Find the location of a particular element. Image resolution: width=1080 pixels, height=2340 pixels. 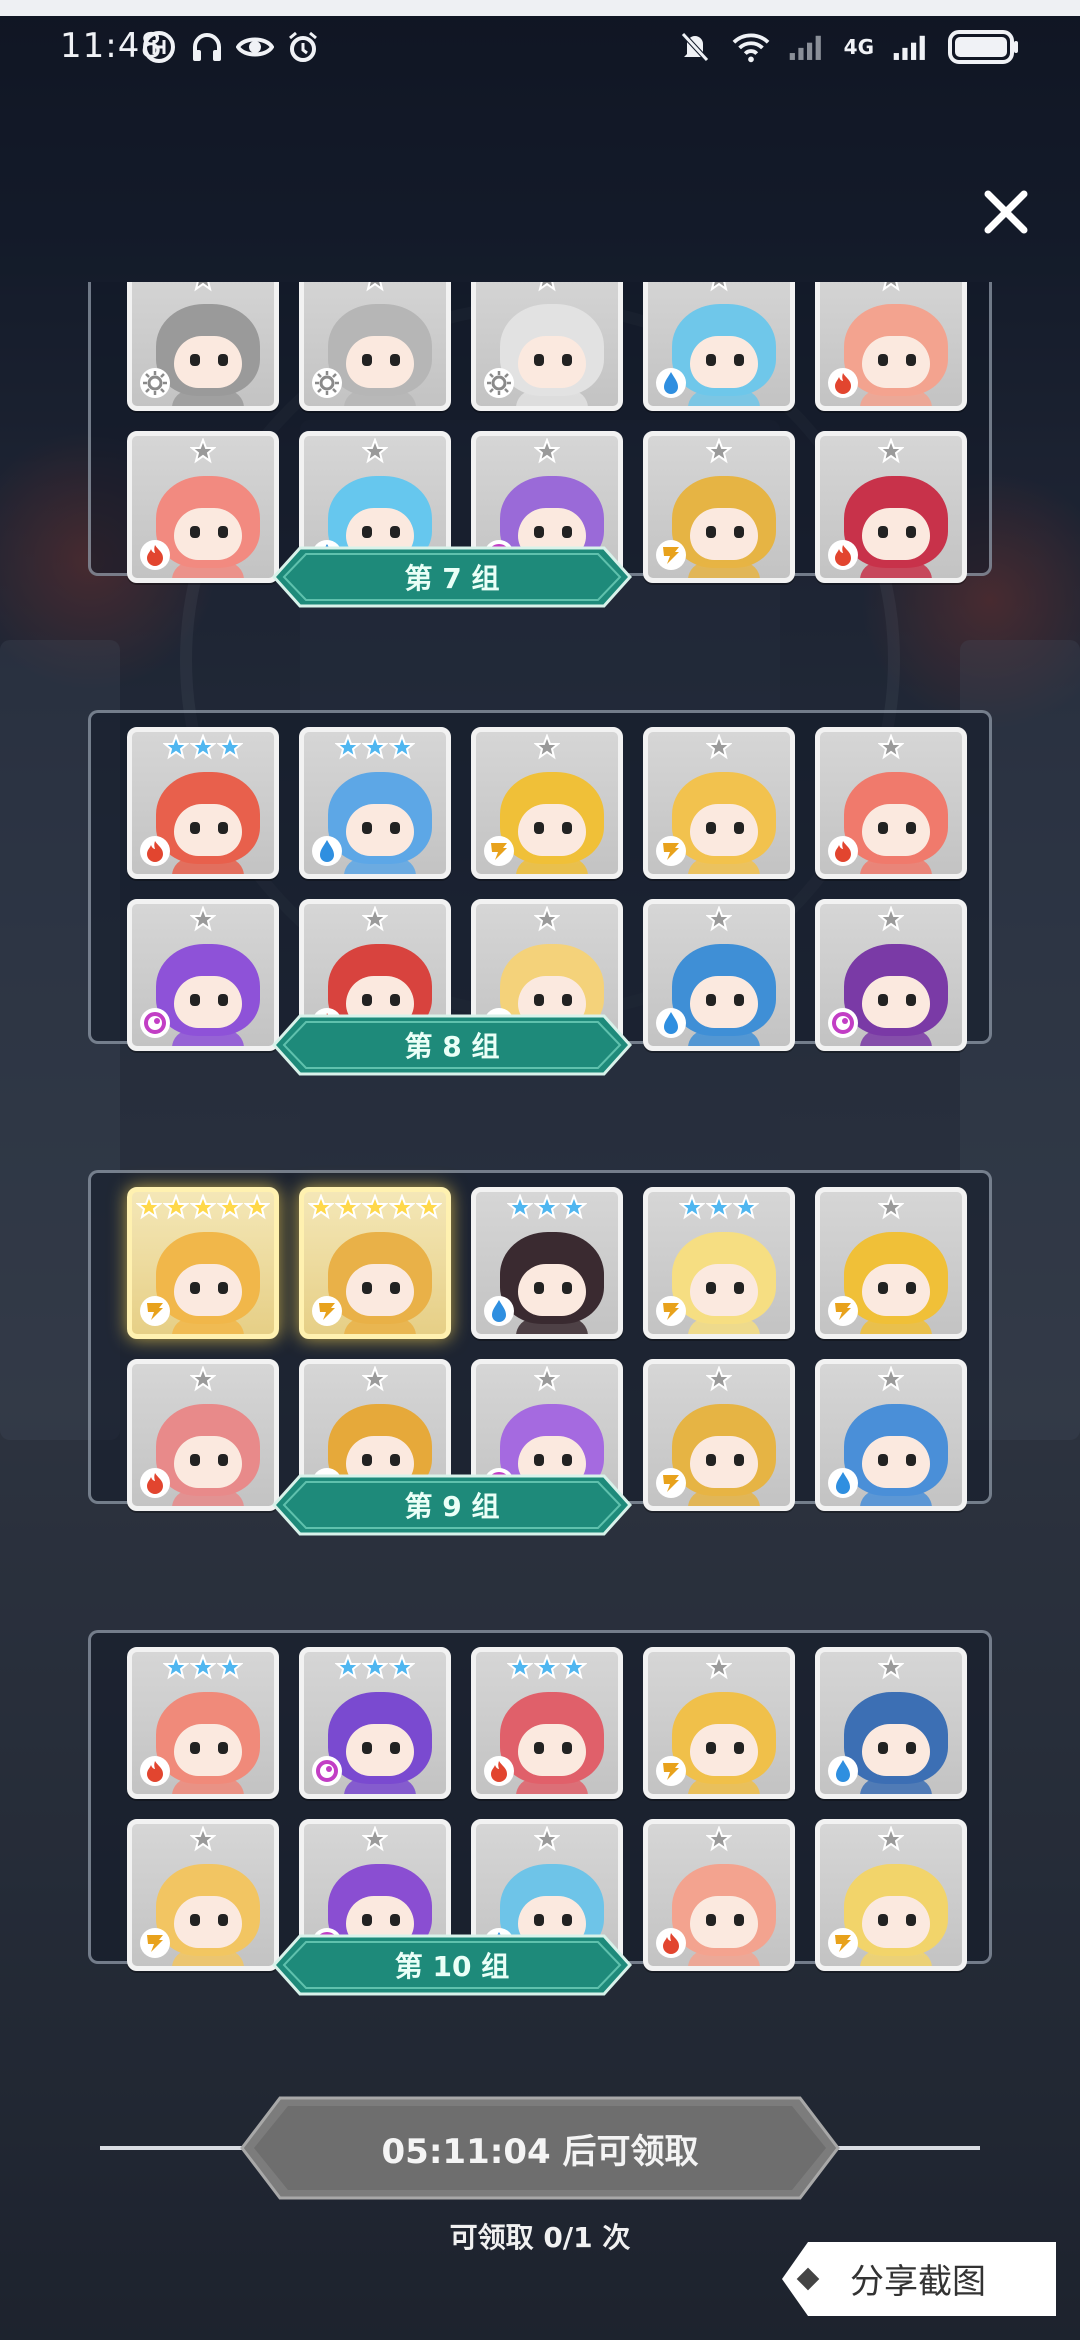

close-button is located at coordinates (1006, 212).